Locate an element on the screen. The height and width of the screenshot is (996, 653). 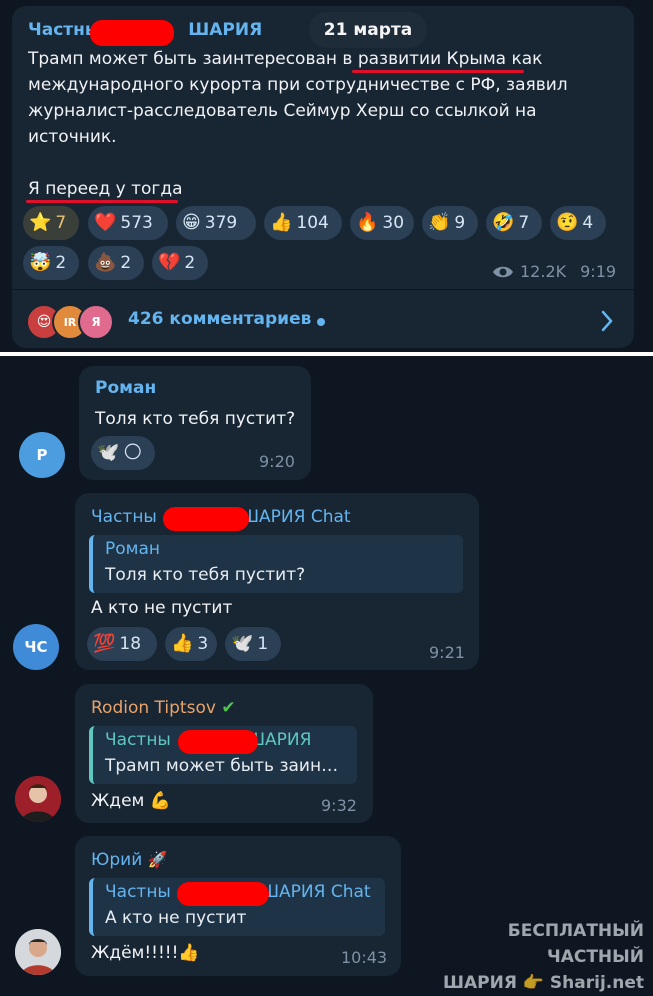
message-author: Роман is located at coordinates (125, 388).